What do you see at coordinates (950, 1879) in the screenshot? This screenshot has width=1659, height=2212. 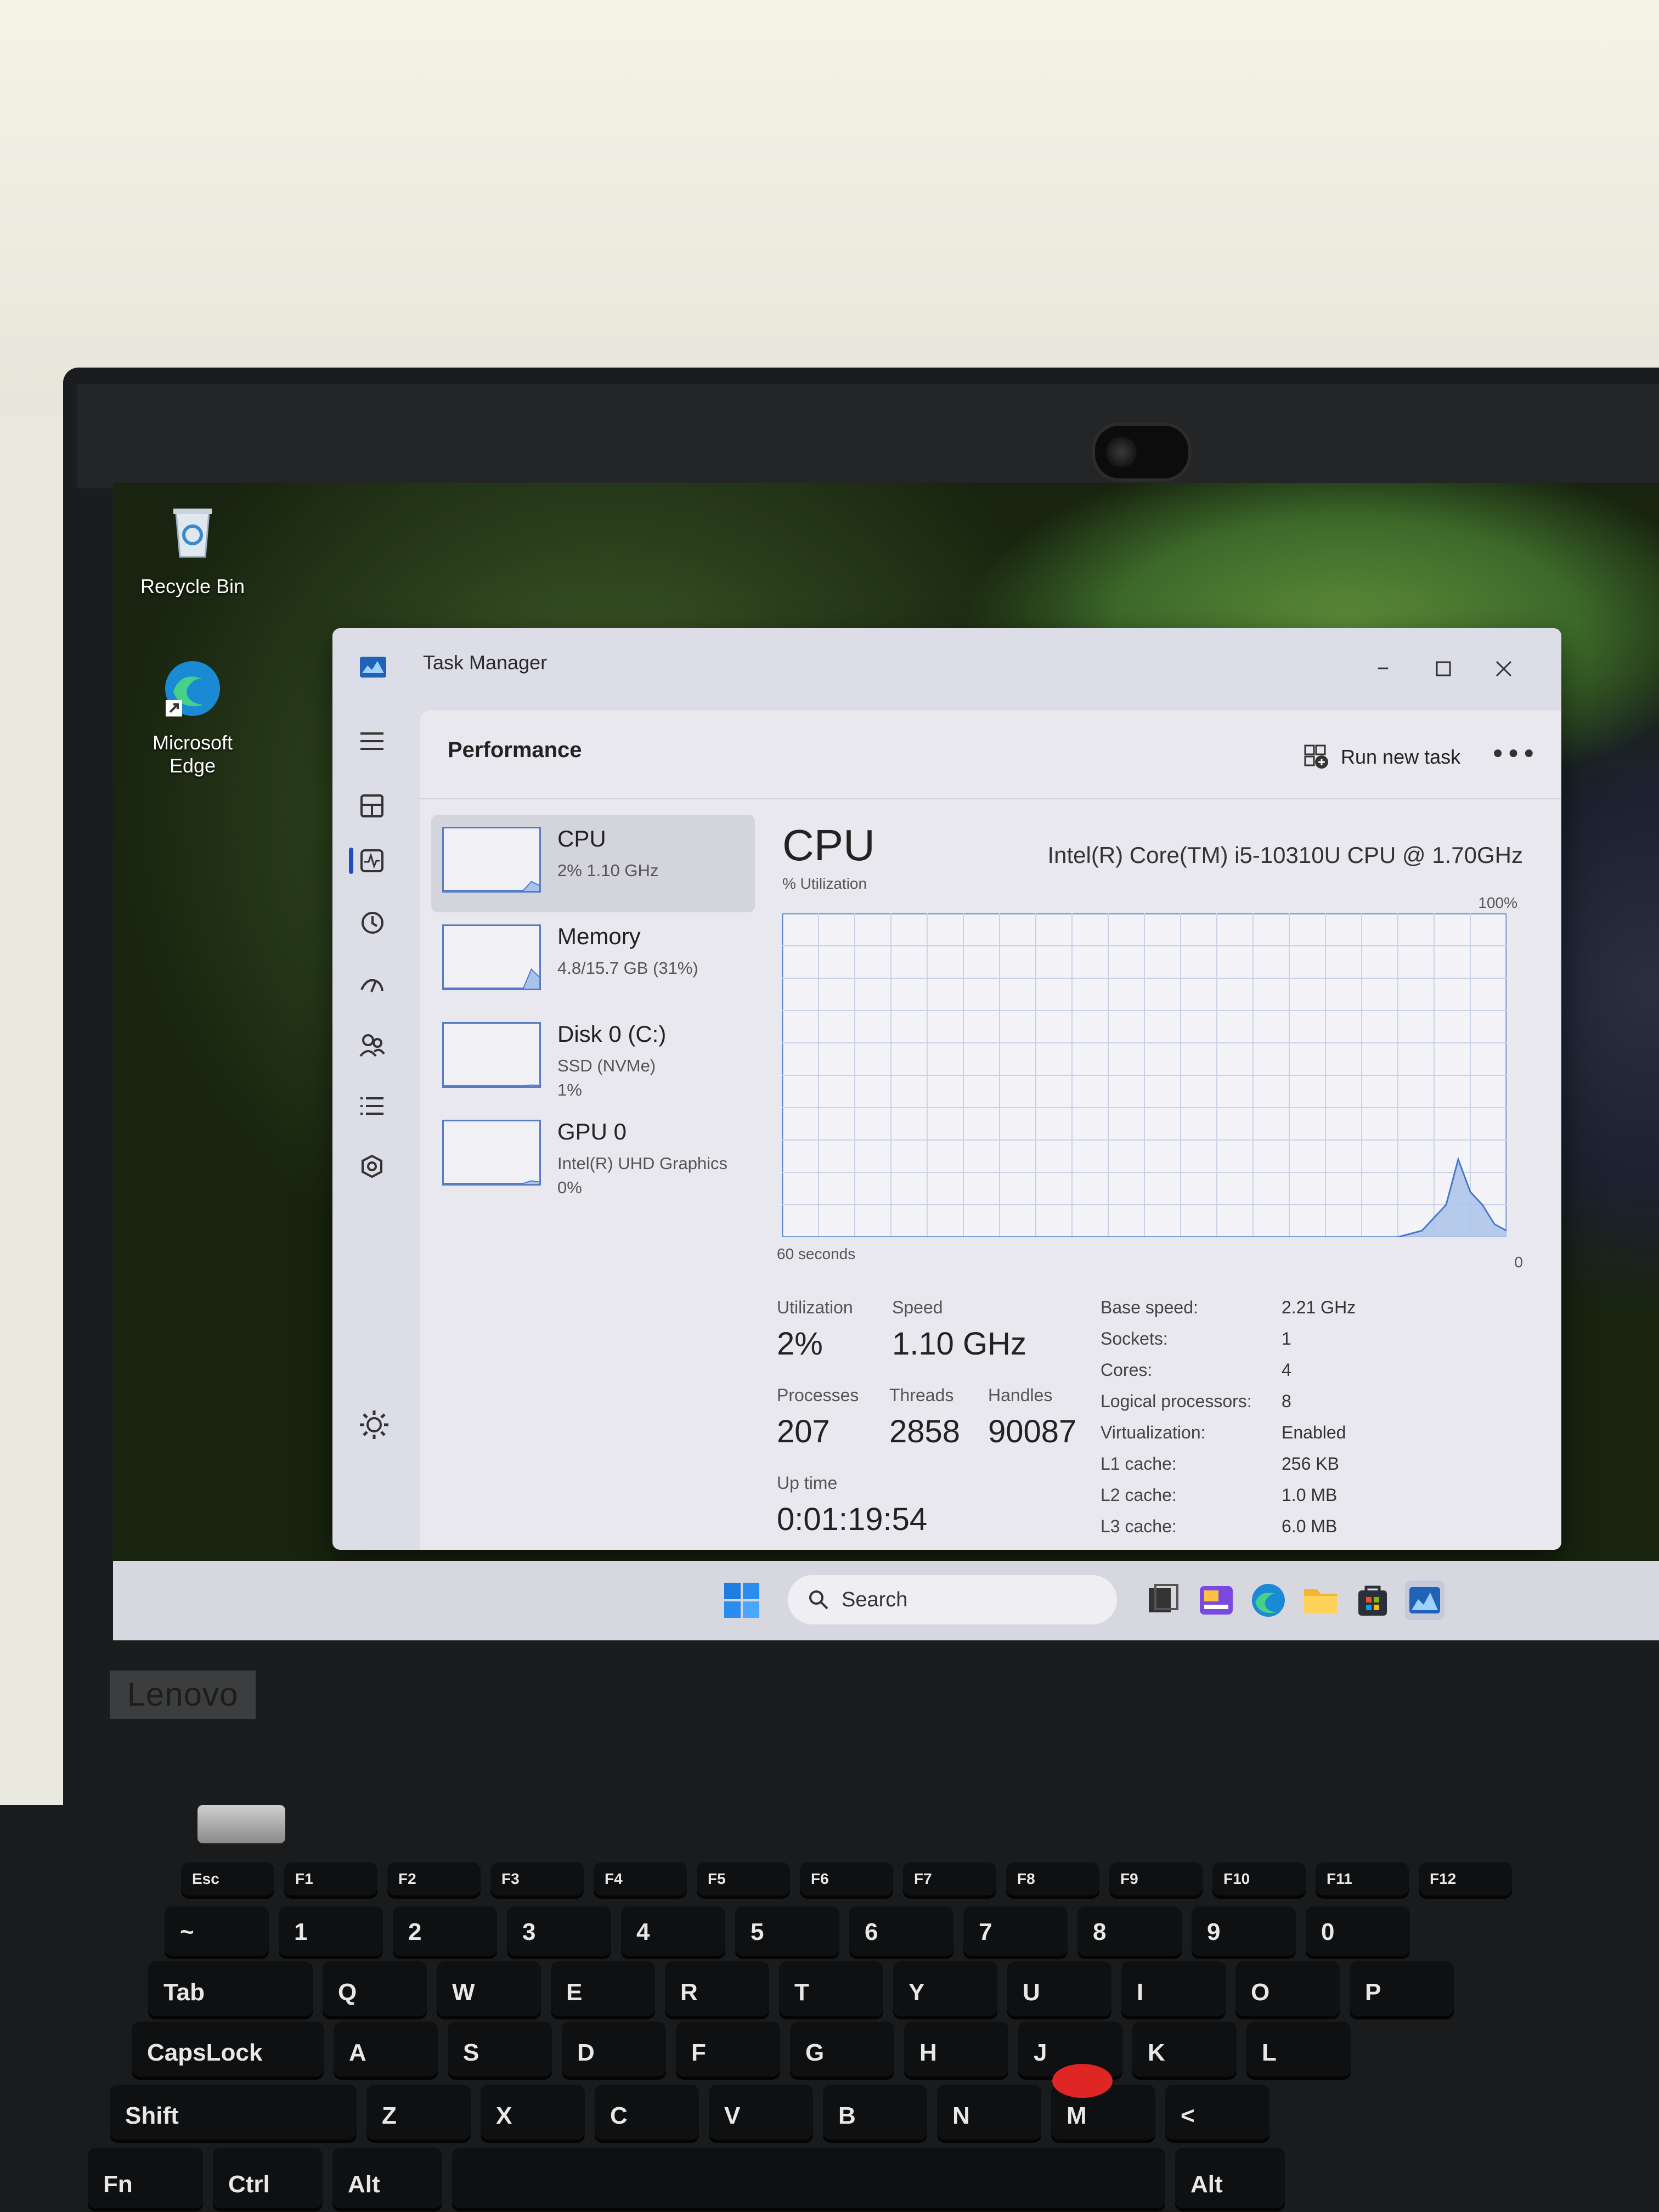 I see `key-f7: F7` at bounding box center [950, 1879].